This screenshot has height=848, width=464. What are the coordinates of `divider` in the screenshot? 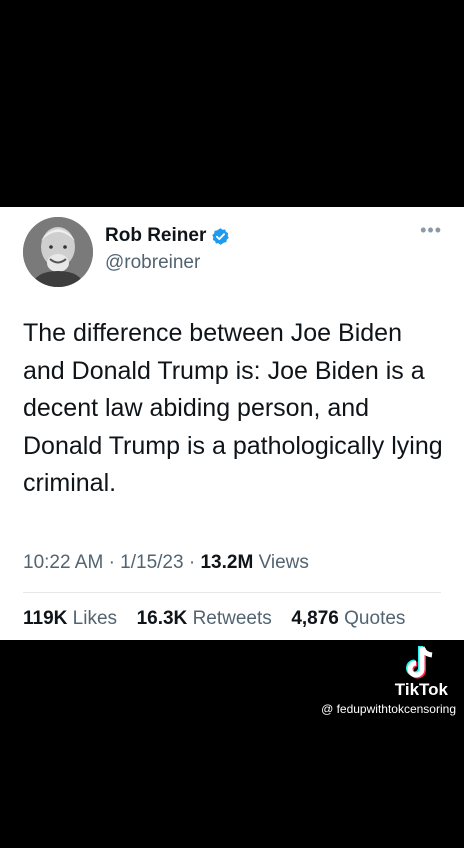 It's located at (232, 592).